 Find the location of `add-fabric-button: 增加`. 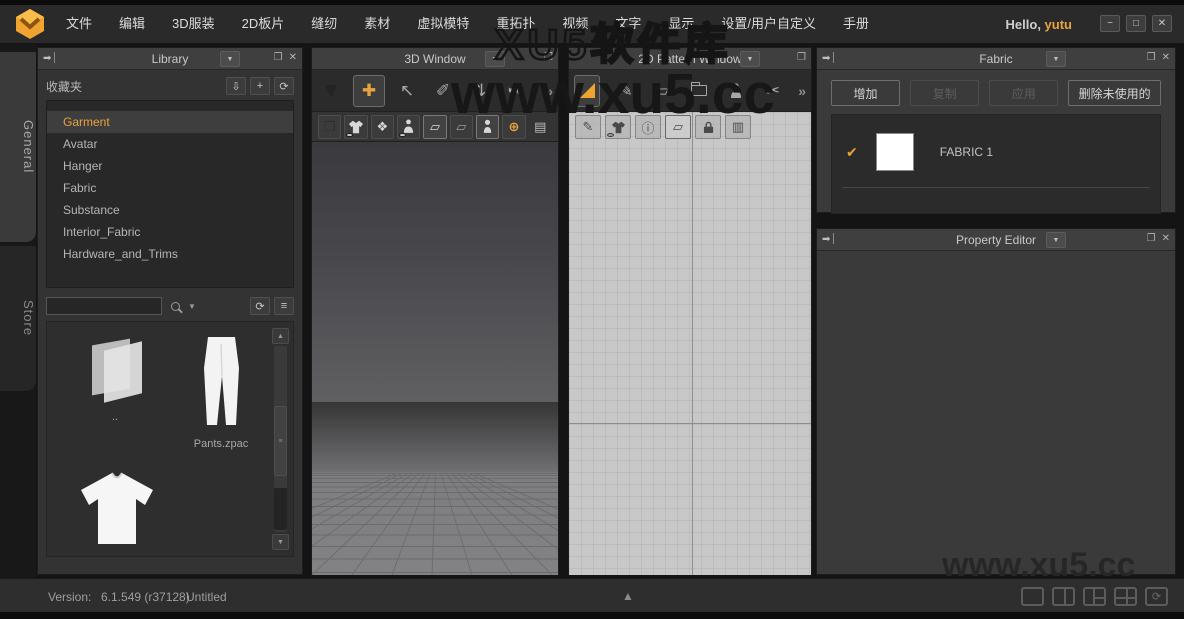

add-fabric-button: 增加 is located at coordinates (866, 93).